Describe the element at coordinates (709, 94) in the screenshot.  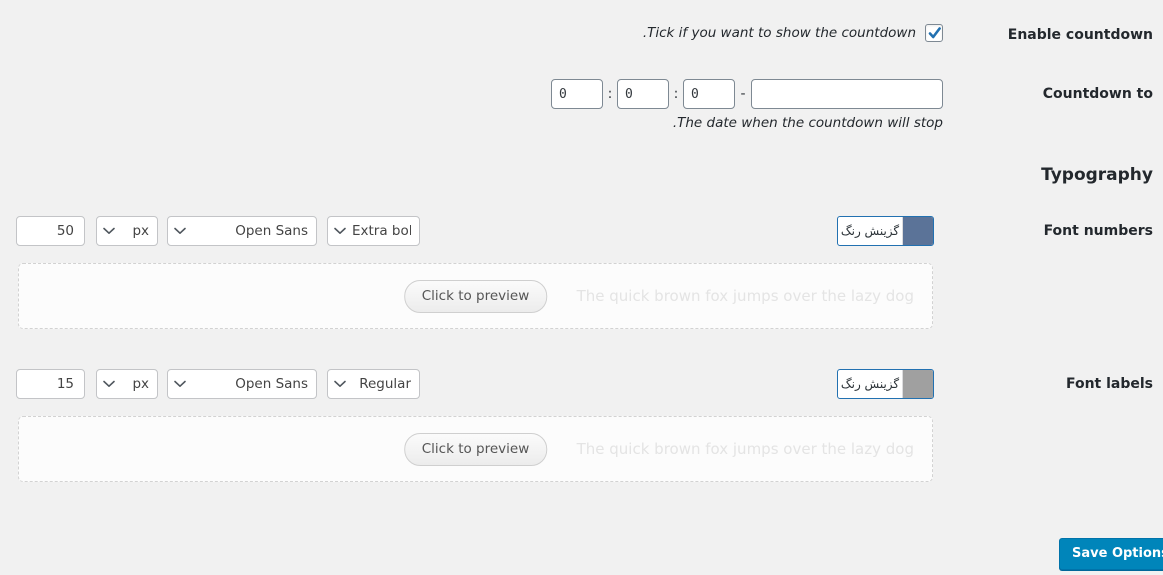
I see `countdown-seconds-input` at that location.